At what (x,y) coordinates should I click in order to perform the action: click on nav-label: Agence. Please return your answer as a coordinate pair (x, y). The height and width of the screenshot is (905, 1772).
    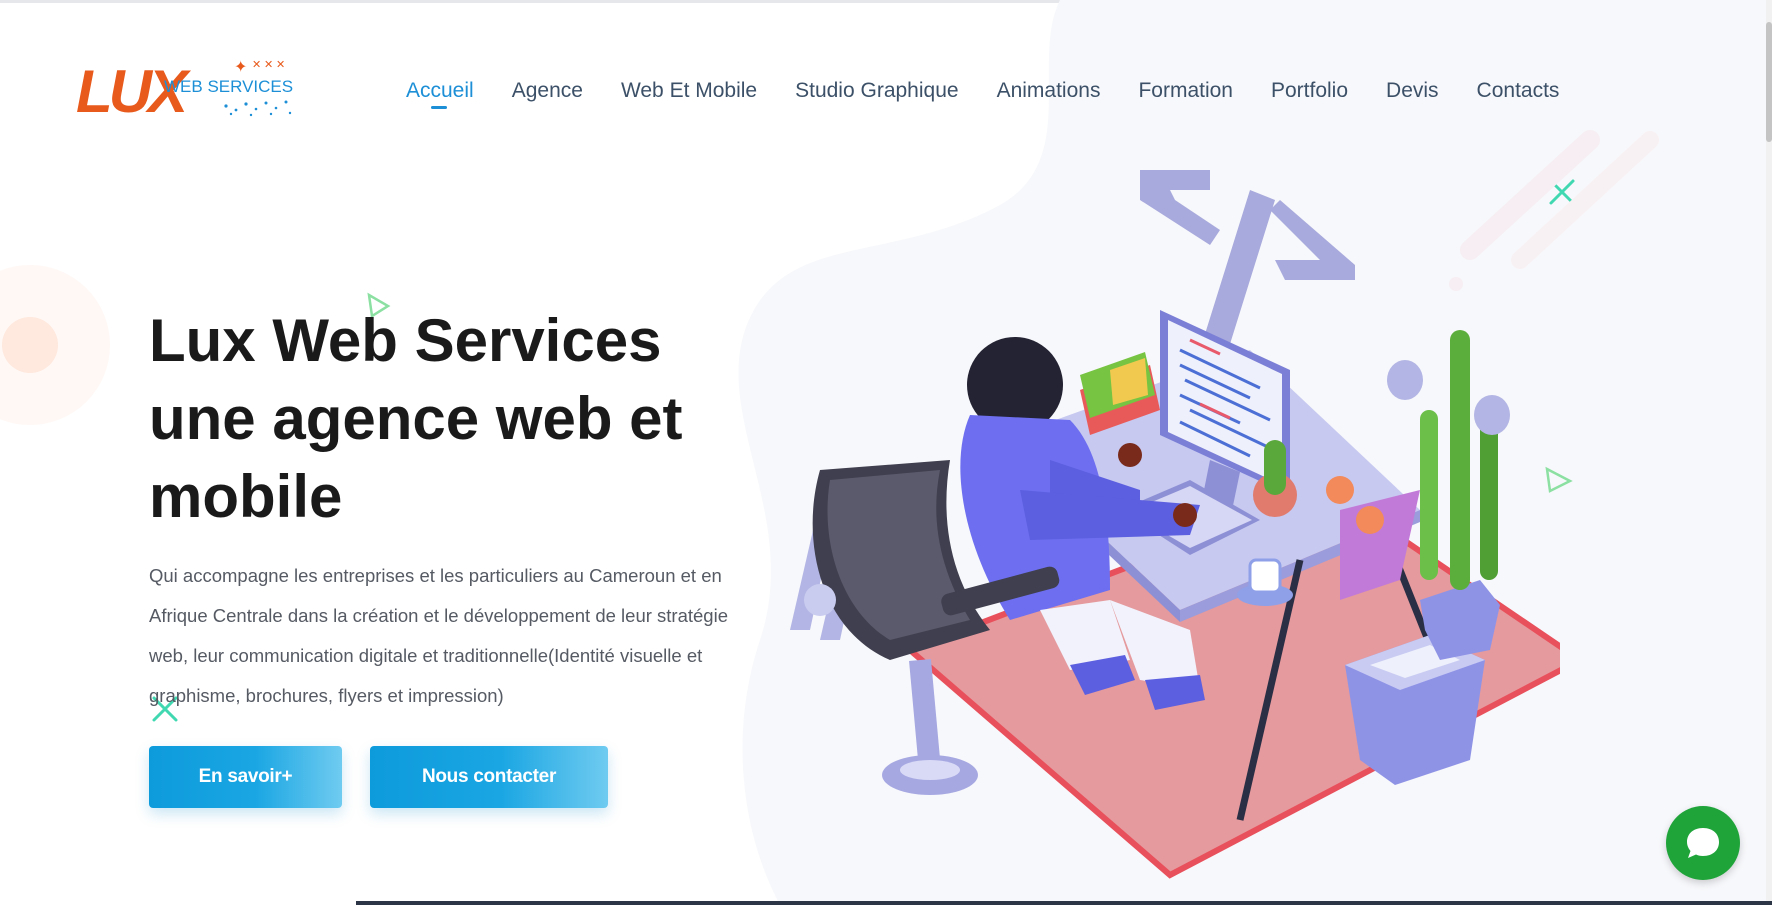
    Looking at the image, I should click on (547, 90).